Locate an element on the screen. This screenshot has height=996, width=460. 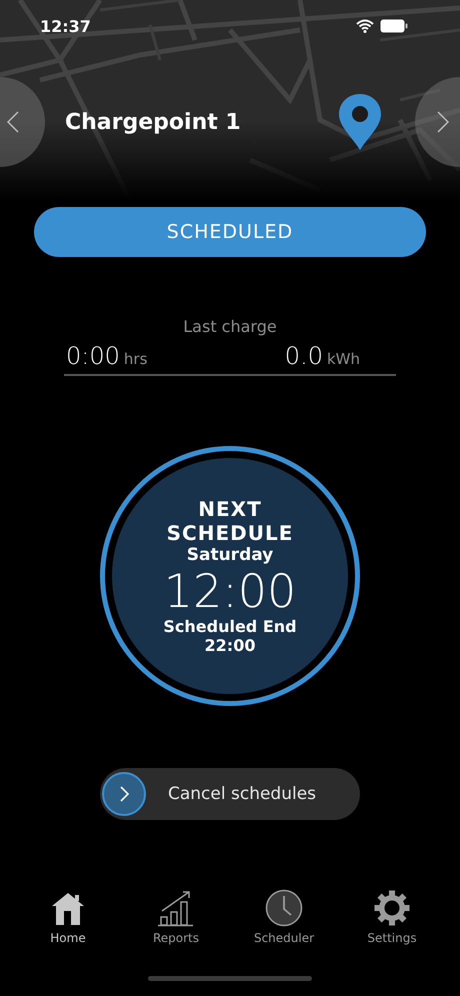
duration-value: 0:00 is located at coordinates (93, 356).